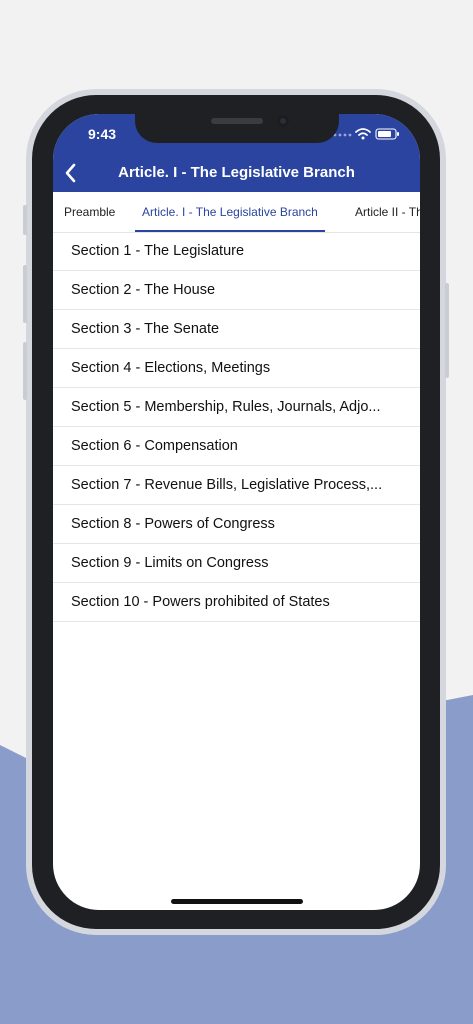  Describe the element at coordinates (363, 138) in the screenshot. I see `wifi-dot` at that location.